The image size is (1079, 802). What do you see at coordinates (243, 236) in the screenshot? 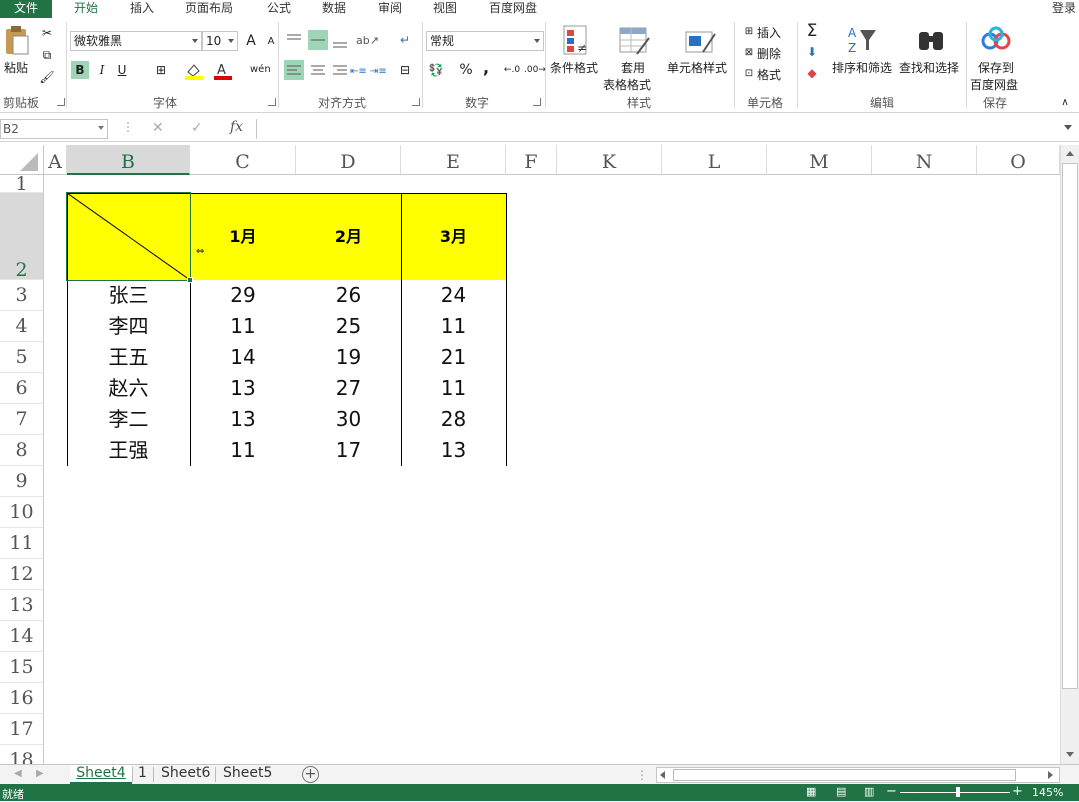
I see `month-header: 1月` at bounding box center [243, 236].